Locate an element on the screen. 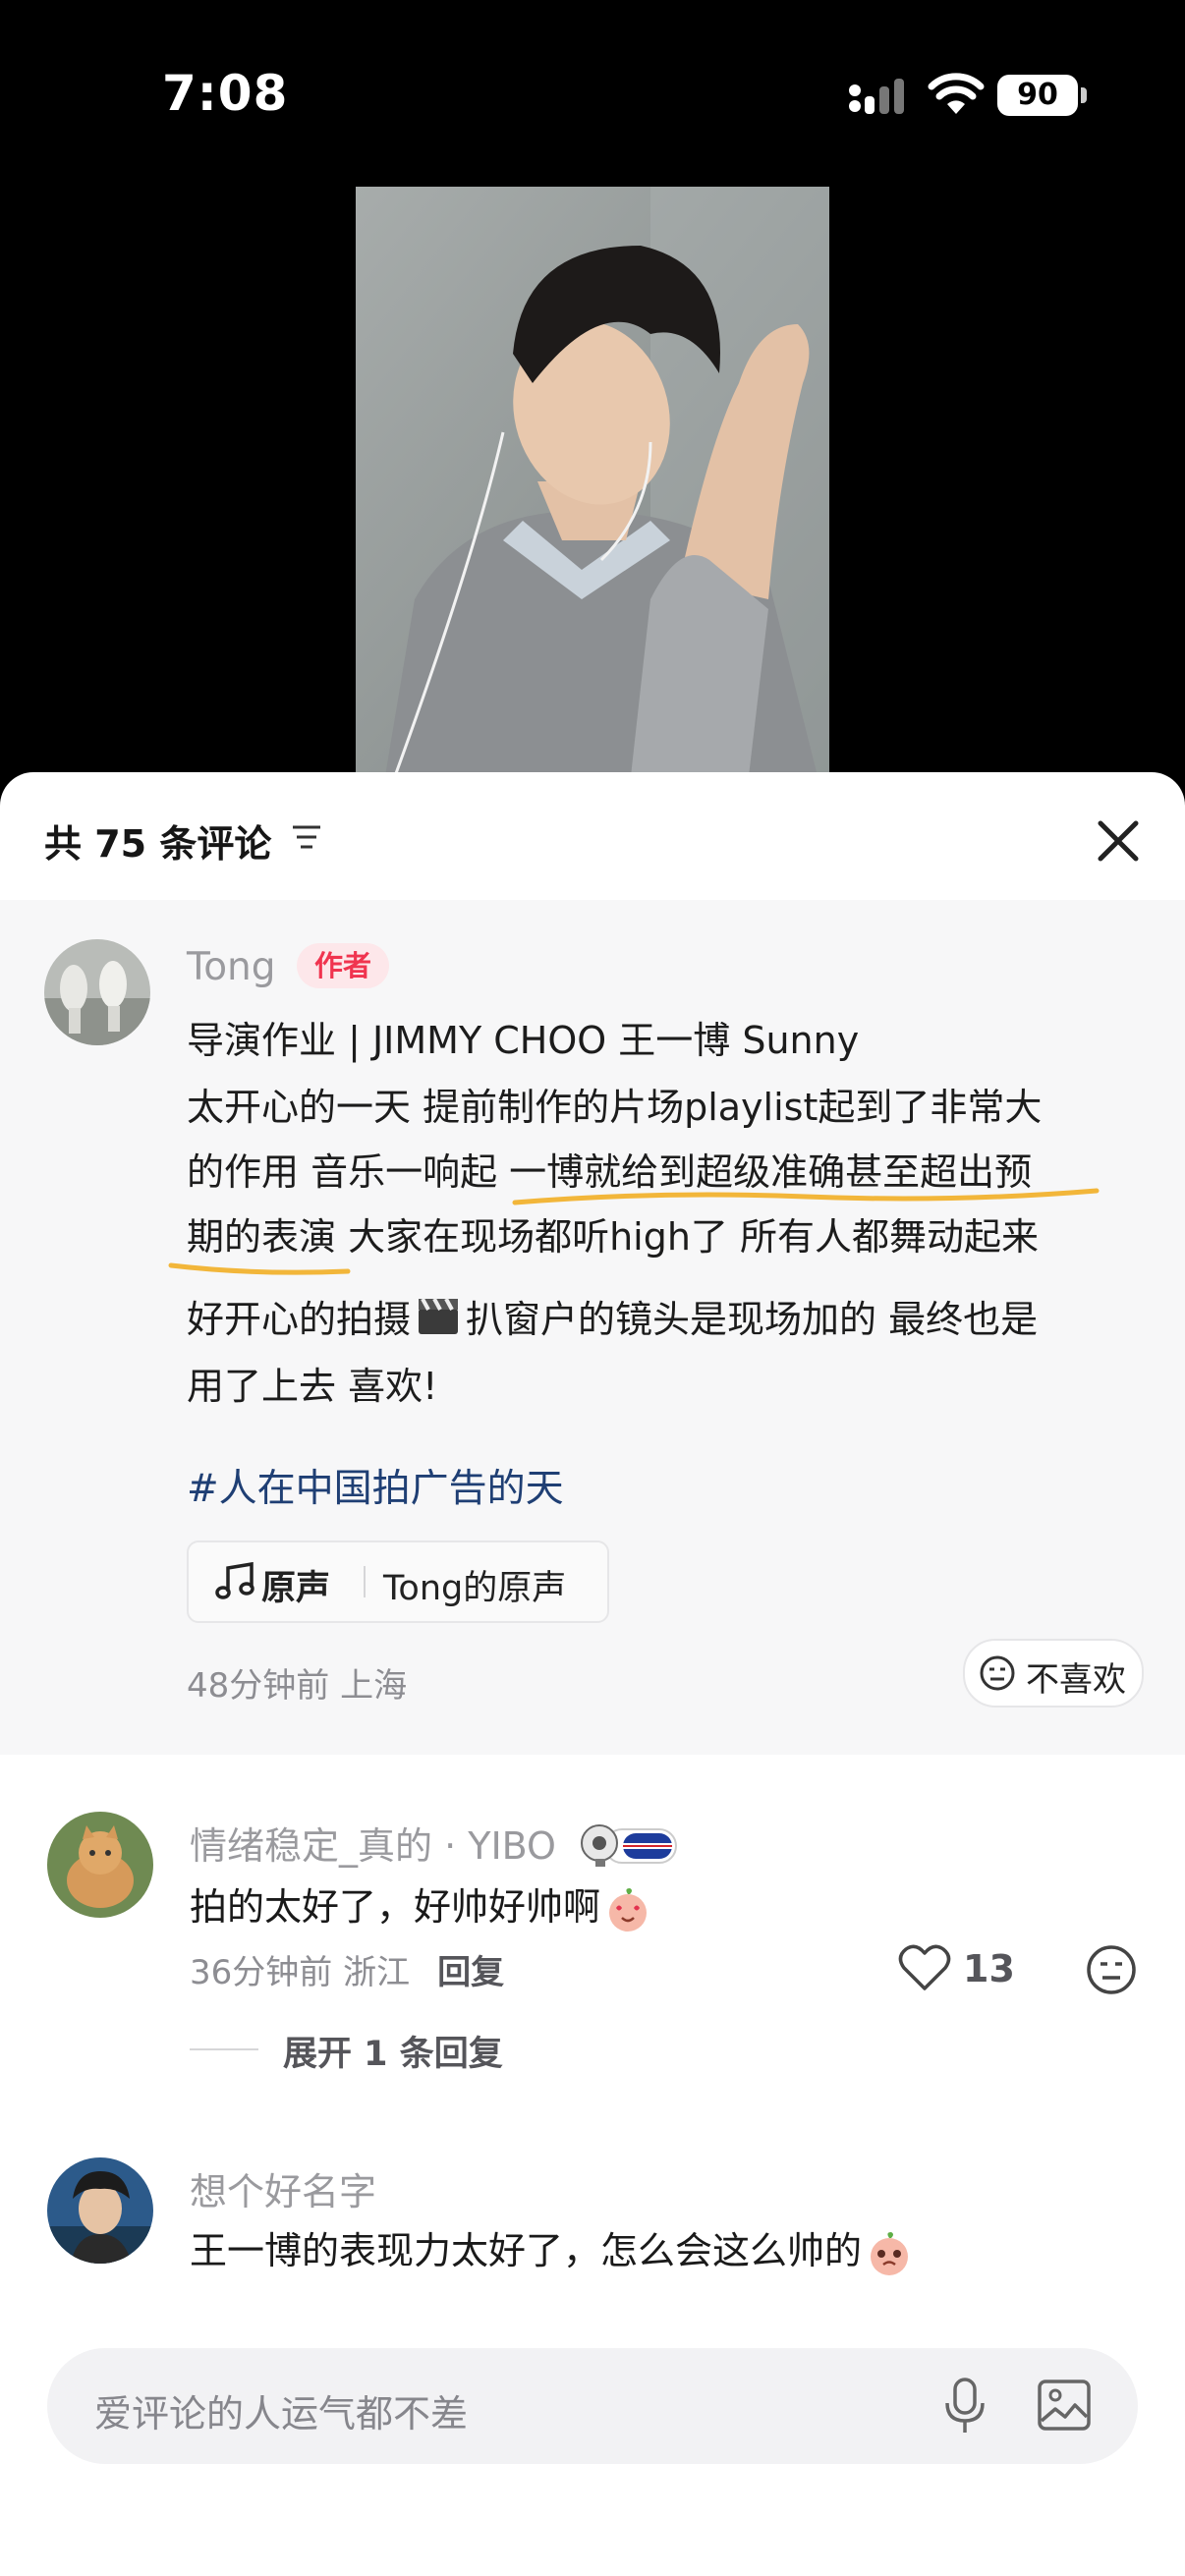 The height and width of the screenshot is (2576, 1185). music-title: Tong的原声 is located at coordinates (475, 1588).